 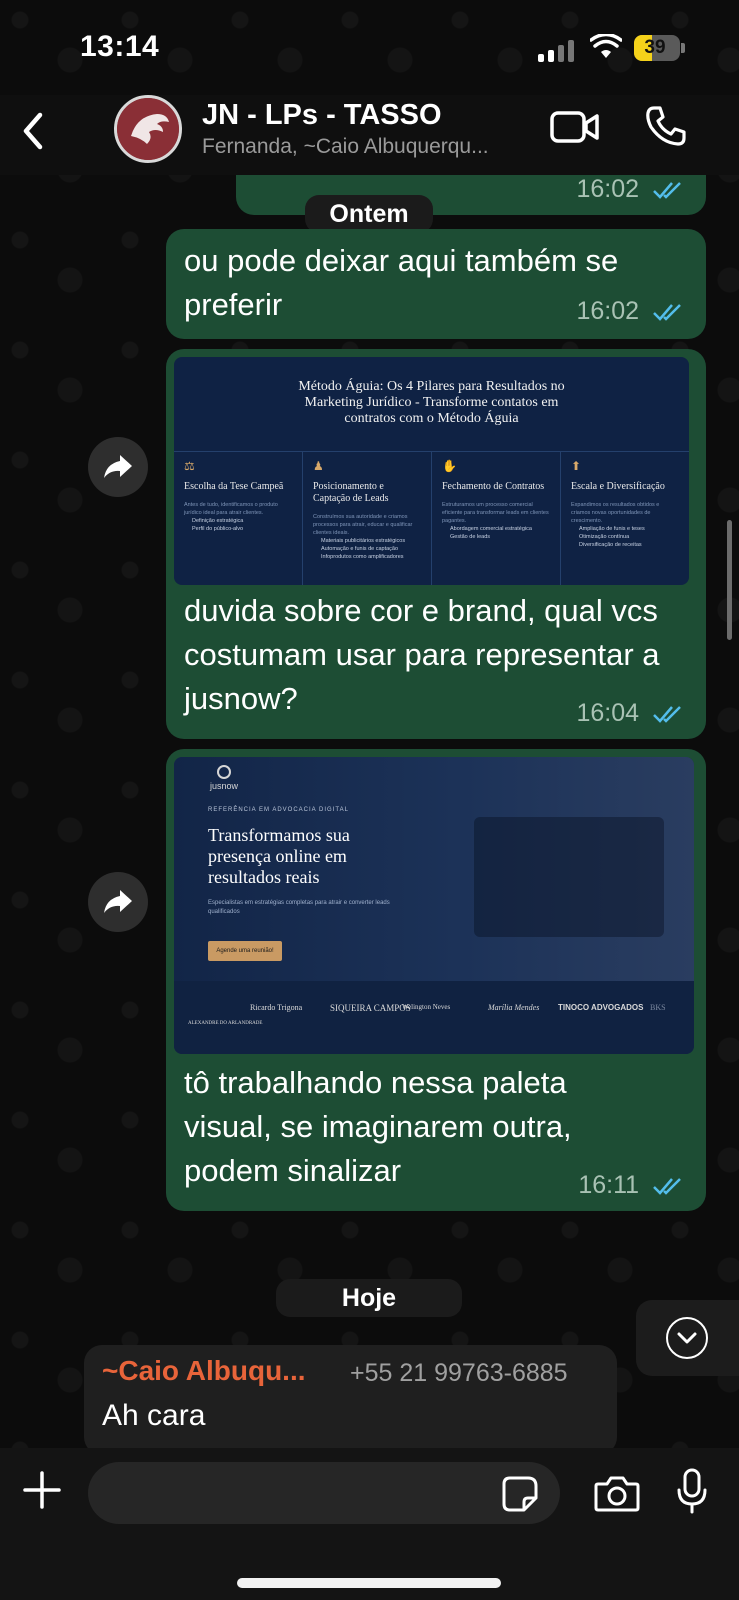 I want to click on battery-icon: 39, so click(x=657, y=48).